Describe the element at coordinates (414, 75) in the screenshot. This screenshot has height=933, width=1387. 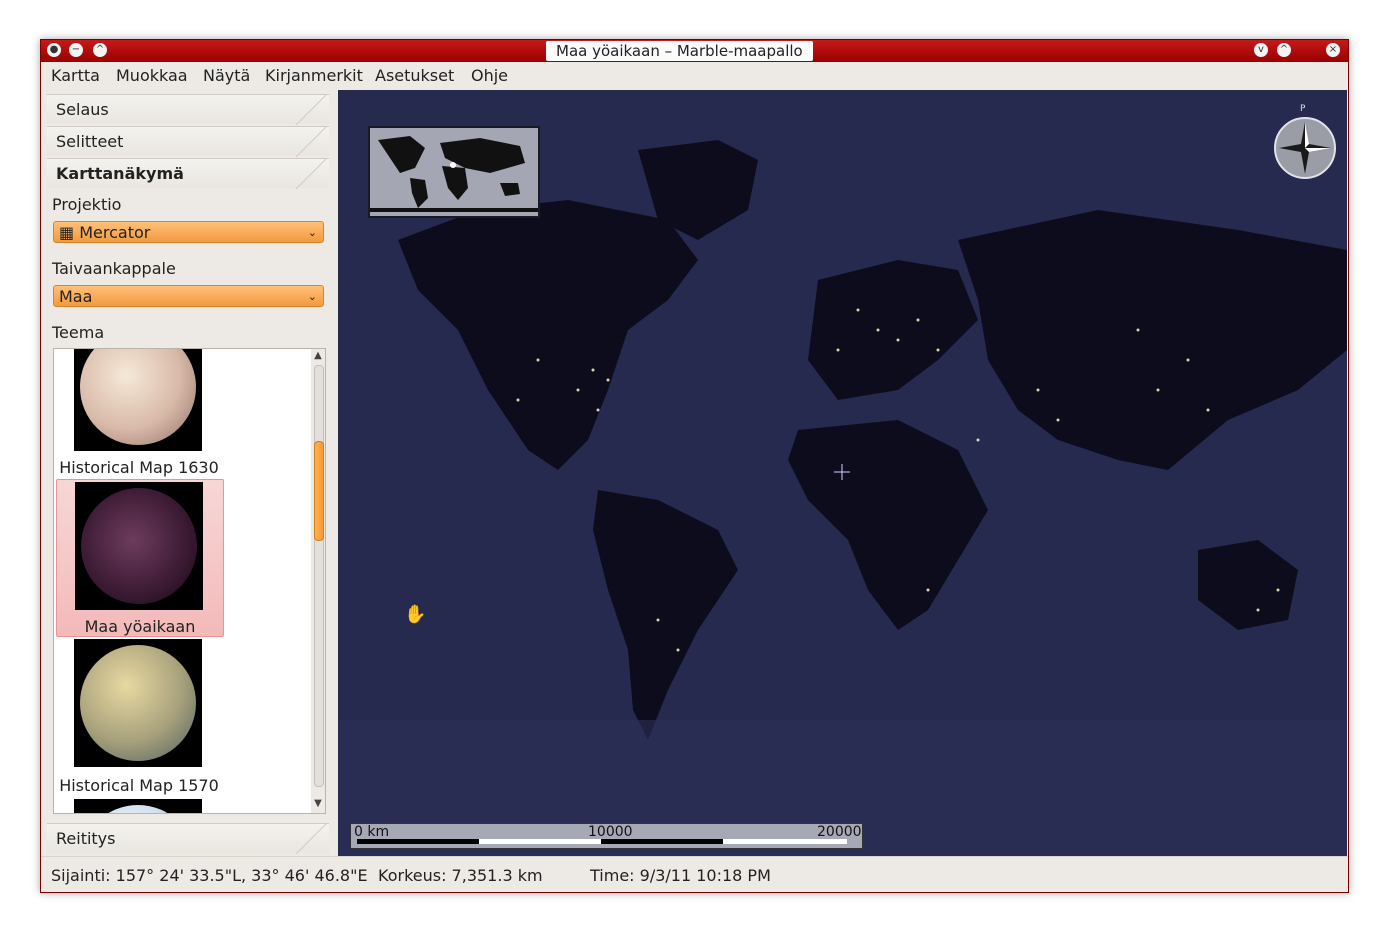
I see `menu-asetukset: Asetukset` at that location.